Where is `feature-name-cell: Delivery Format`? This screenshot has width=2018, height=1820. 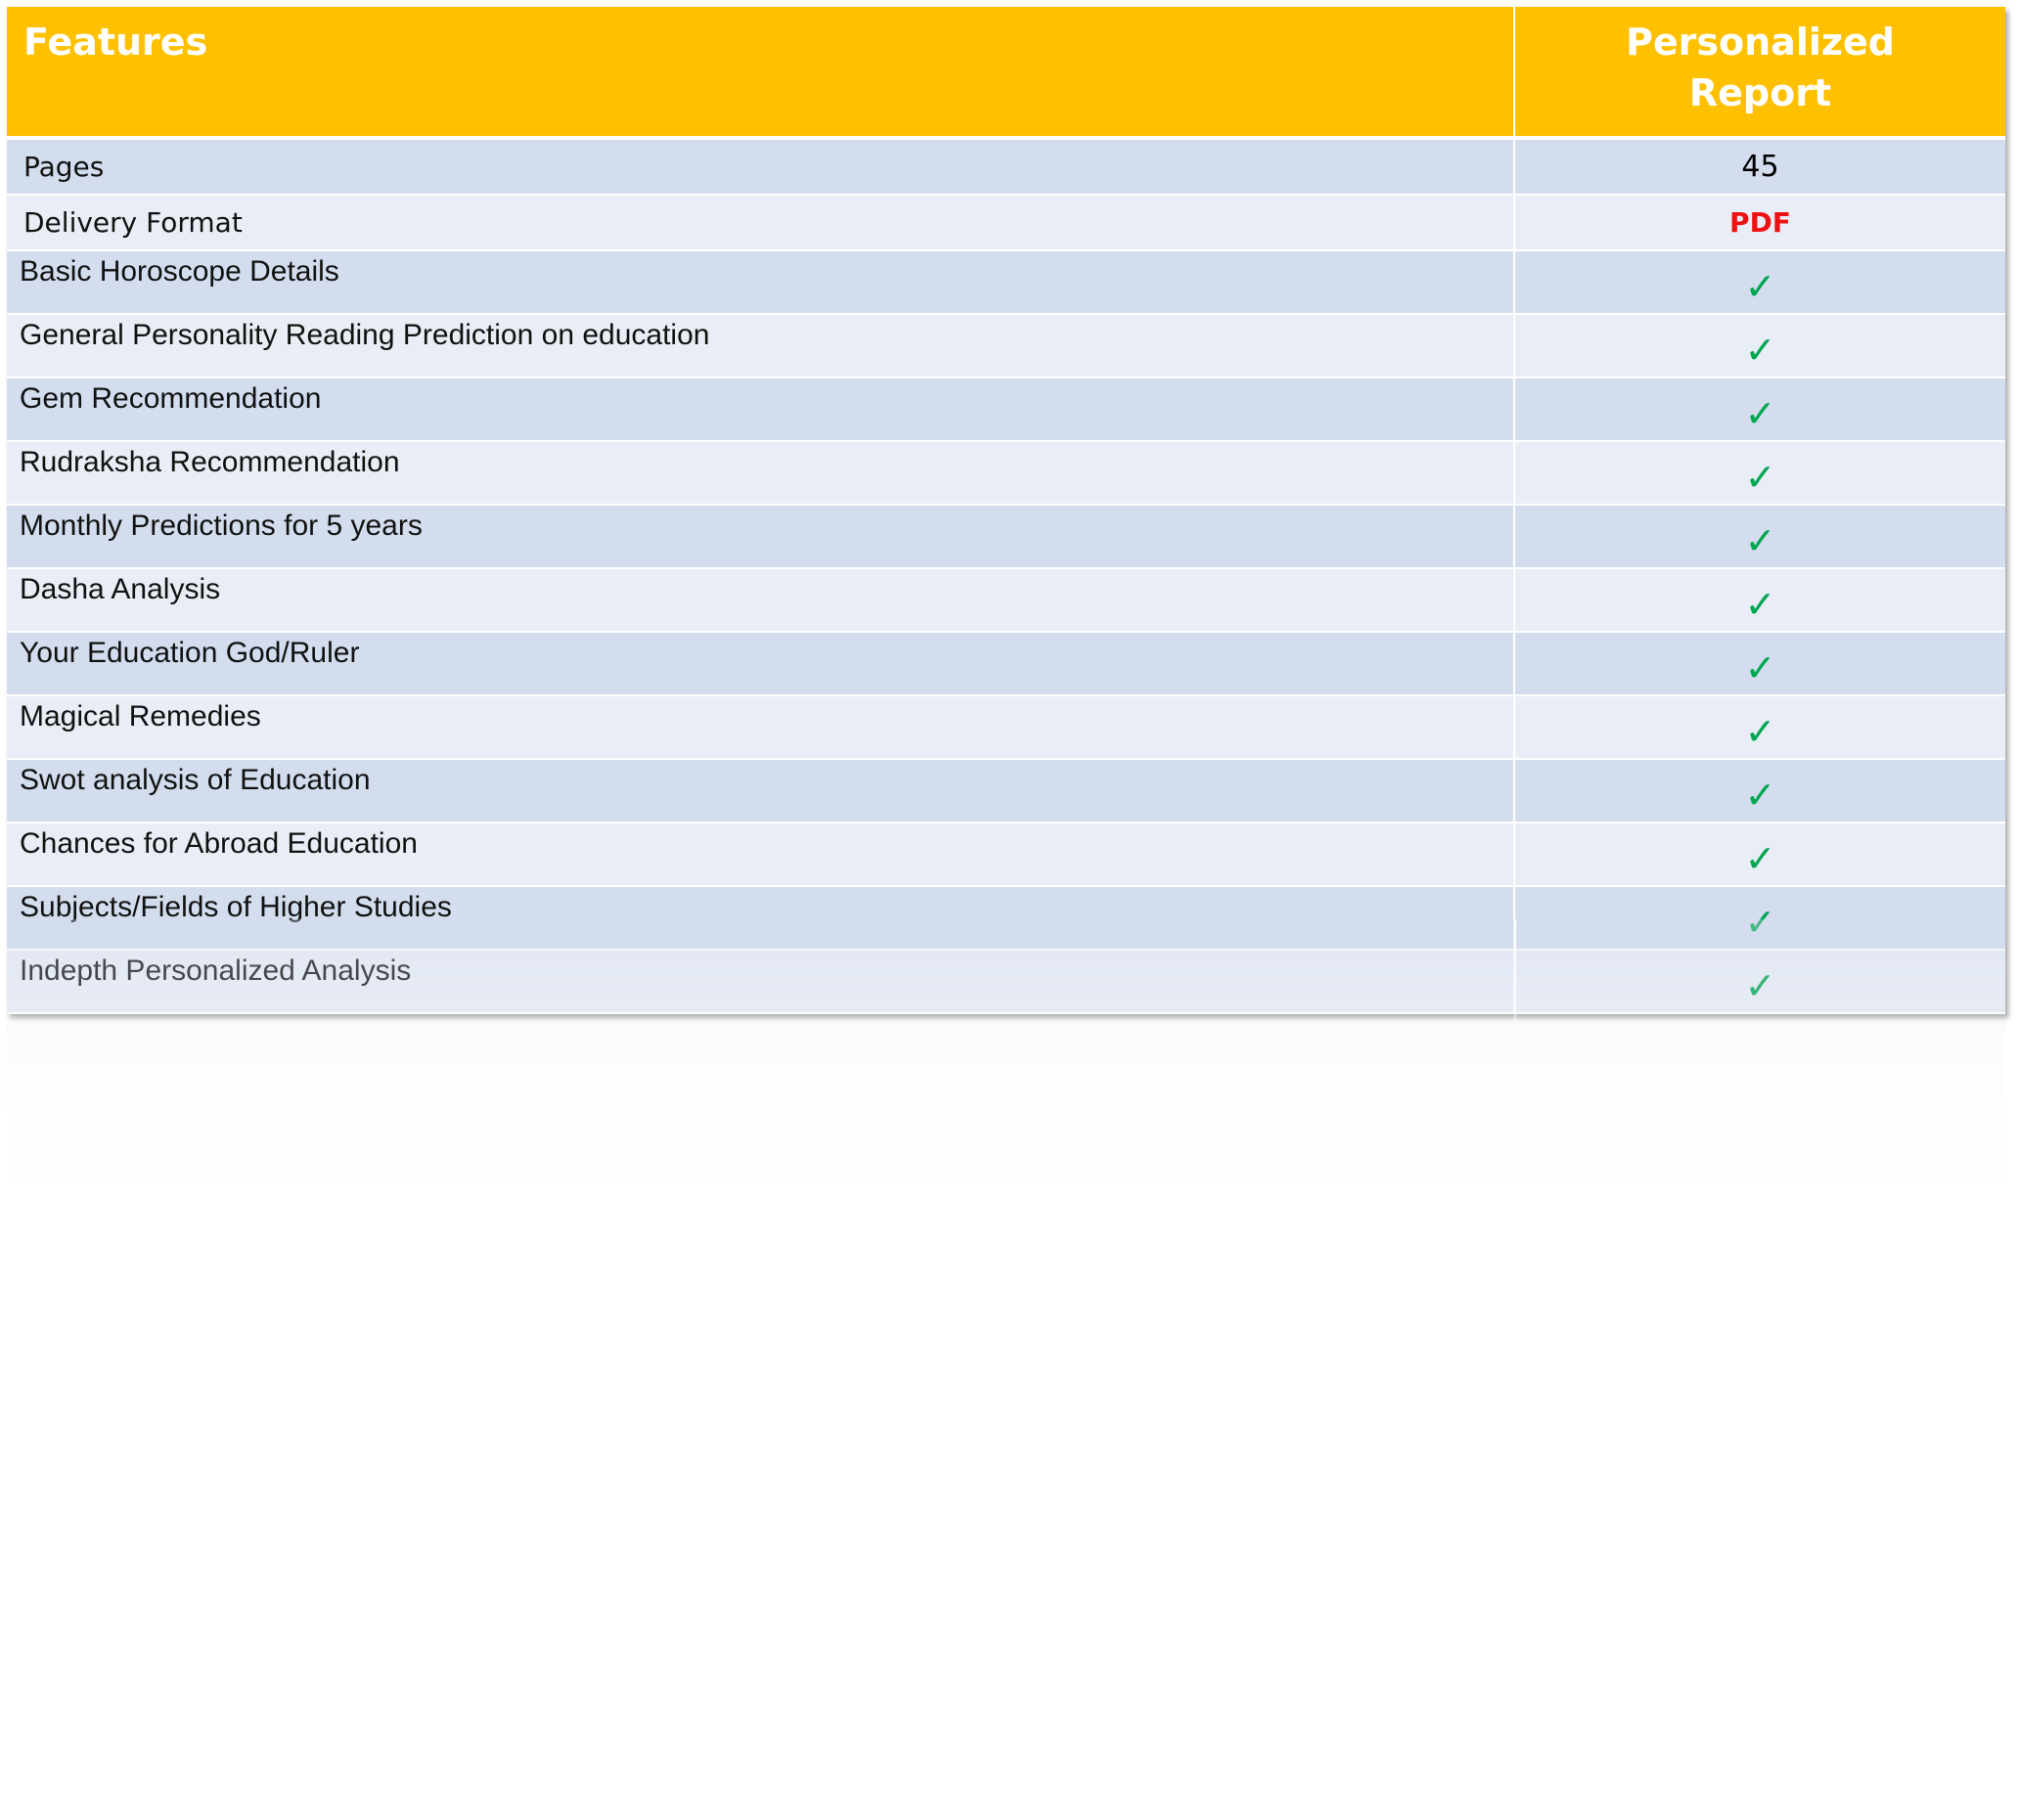
feature-name-cell: Delivery Format is located at coordinates (761, 223).